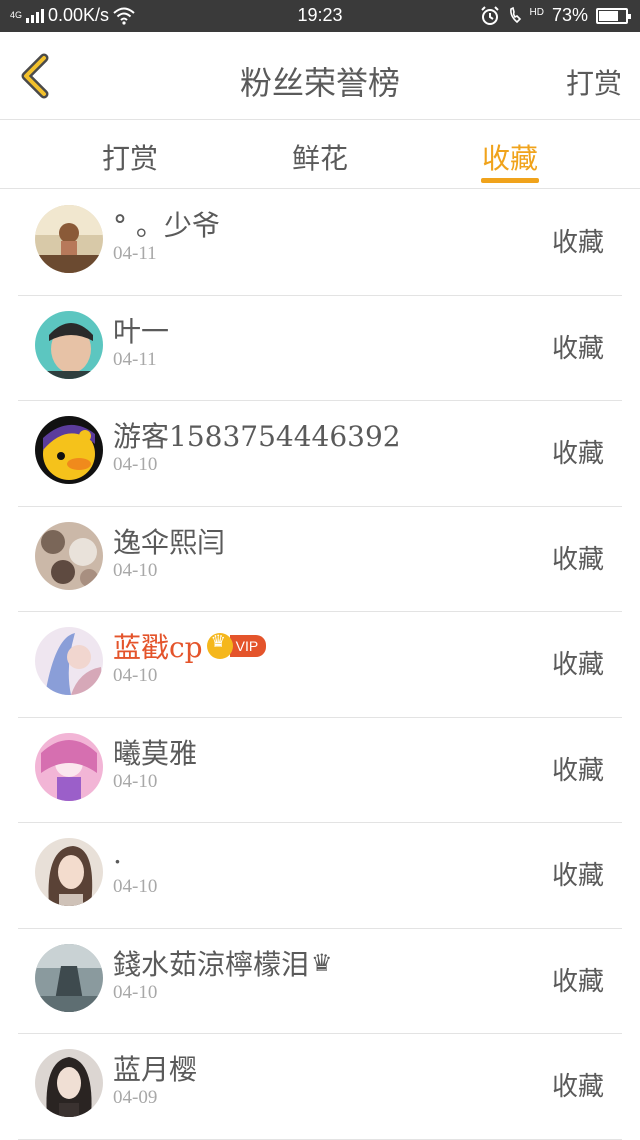  What do you see at coordinates (569, 15) in the screenshot?
I see `battery-percent: 73%` at bounding box center [569, 15].